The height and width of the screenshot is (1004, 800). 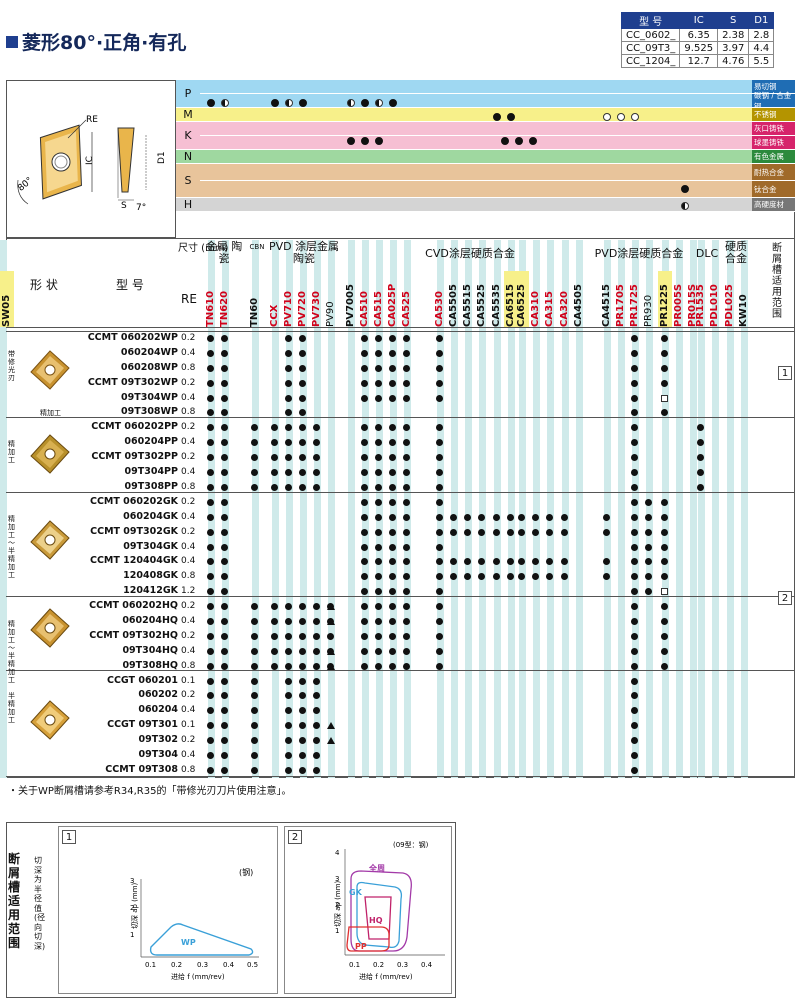 I want to click on insert-photo-wp, so click(x=50, y=370).